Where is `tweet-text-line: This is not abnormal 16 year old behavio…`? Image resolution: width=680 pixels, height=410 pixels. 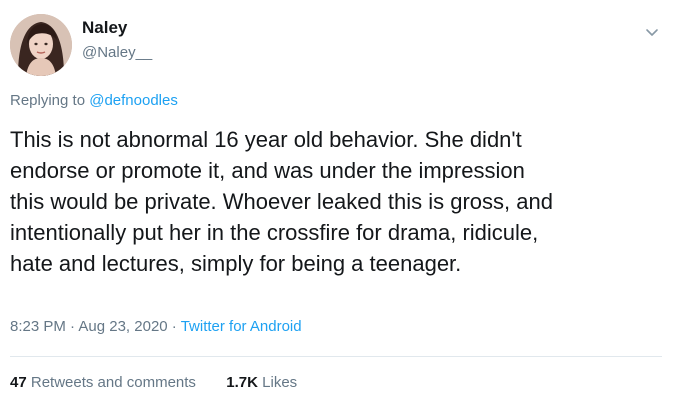
tweet-text-line: This is not abnormal 16 year old behavio… is located at coordinates (266, 139).